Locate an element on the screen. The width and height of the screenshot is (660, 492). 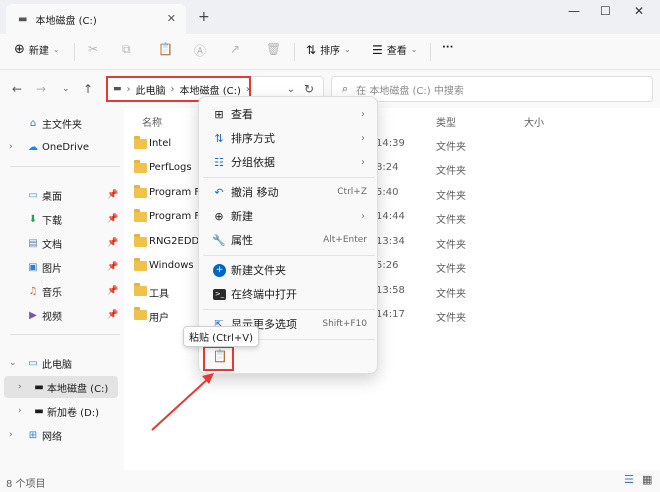
recent-chevron-icon: ⌄ is located at coordinates (66, 89).